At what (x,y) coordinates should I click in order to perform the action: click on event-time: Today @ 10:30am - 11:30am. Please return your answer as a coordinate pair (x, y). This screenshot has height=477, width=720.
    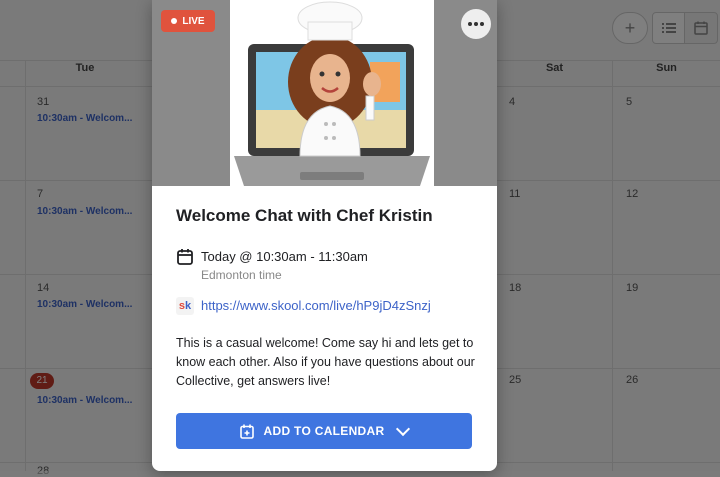
    Looking at the image, I should click on (284, 256).